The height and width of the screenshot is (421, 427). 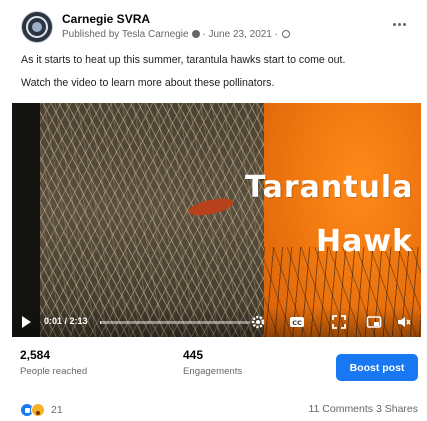 I want to click on post-footer: 21 11 Comments 3 Shares, so click(x=219, y=410).